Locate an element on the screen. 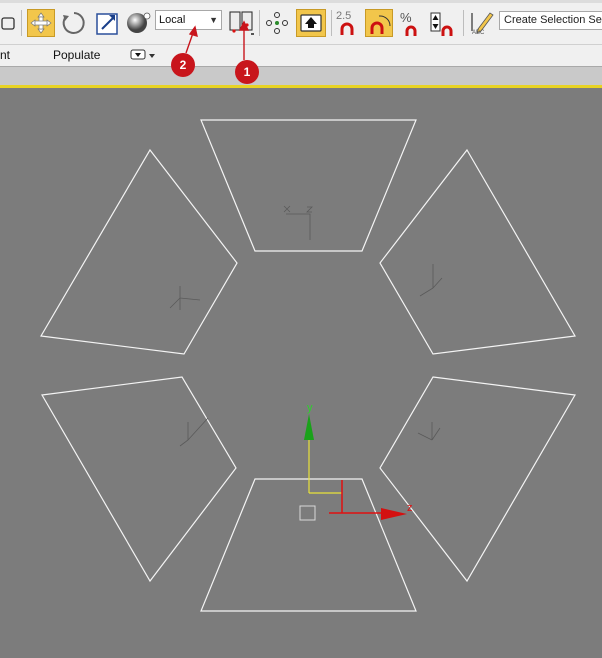 The width and height of the screenshot is (602, 658). face-bottom is located at coordinates (308, 545).